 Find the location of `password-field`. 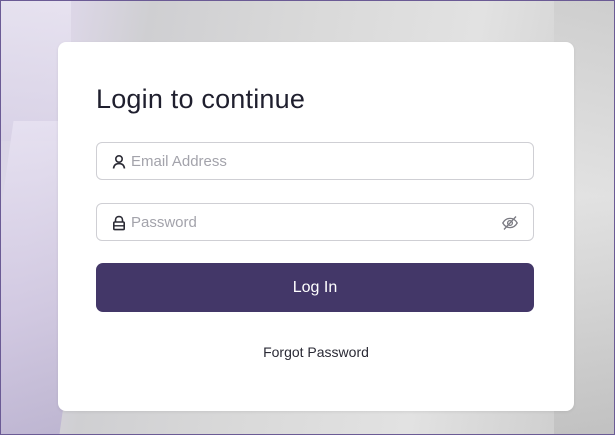

password-field is located at coordinates (315, 222).